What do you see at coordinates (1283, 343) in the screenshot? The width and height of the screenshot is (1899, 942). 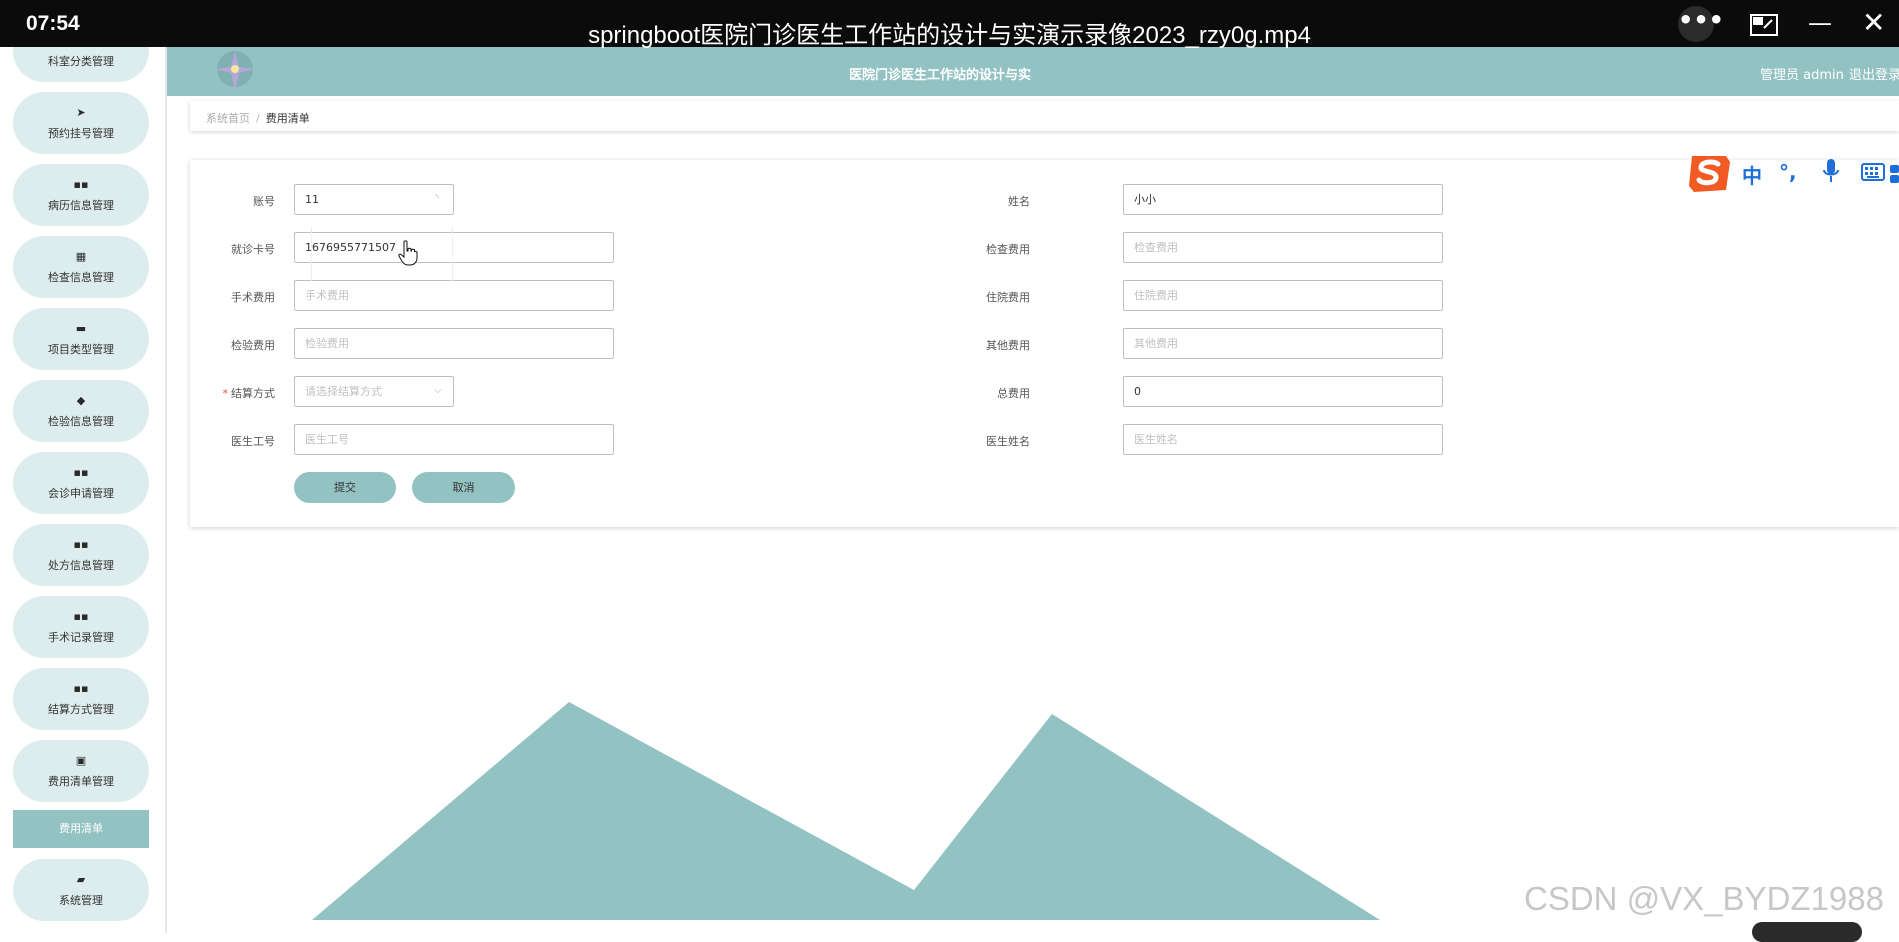 I see `other-fee-input` at bounding box center [1283, 343].